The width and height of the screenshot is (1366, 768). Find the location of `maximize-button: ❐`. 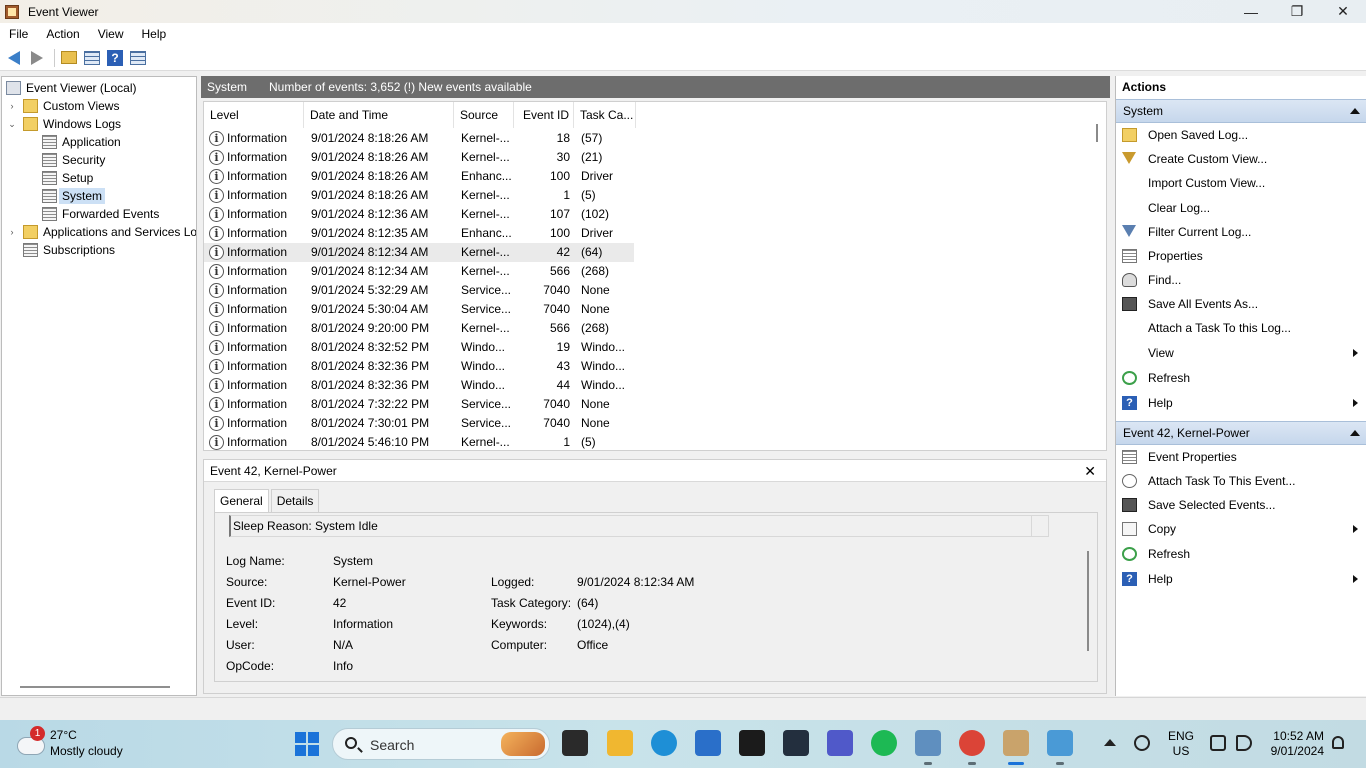

maximize-button: ❐ is located at coordinates (1297, 11).